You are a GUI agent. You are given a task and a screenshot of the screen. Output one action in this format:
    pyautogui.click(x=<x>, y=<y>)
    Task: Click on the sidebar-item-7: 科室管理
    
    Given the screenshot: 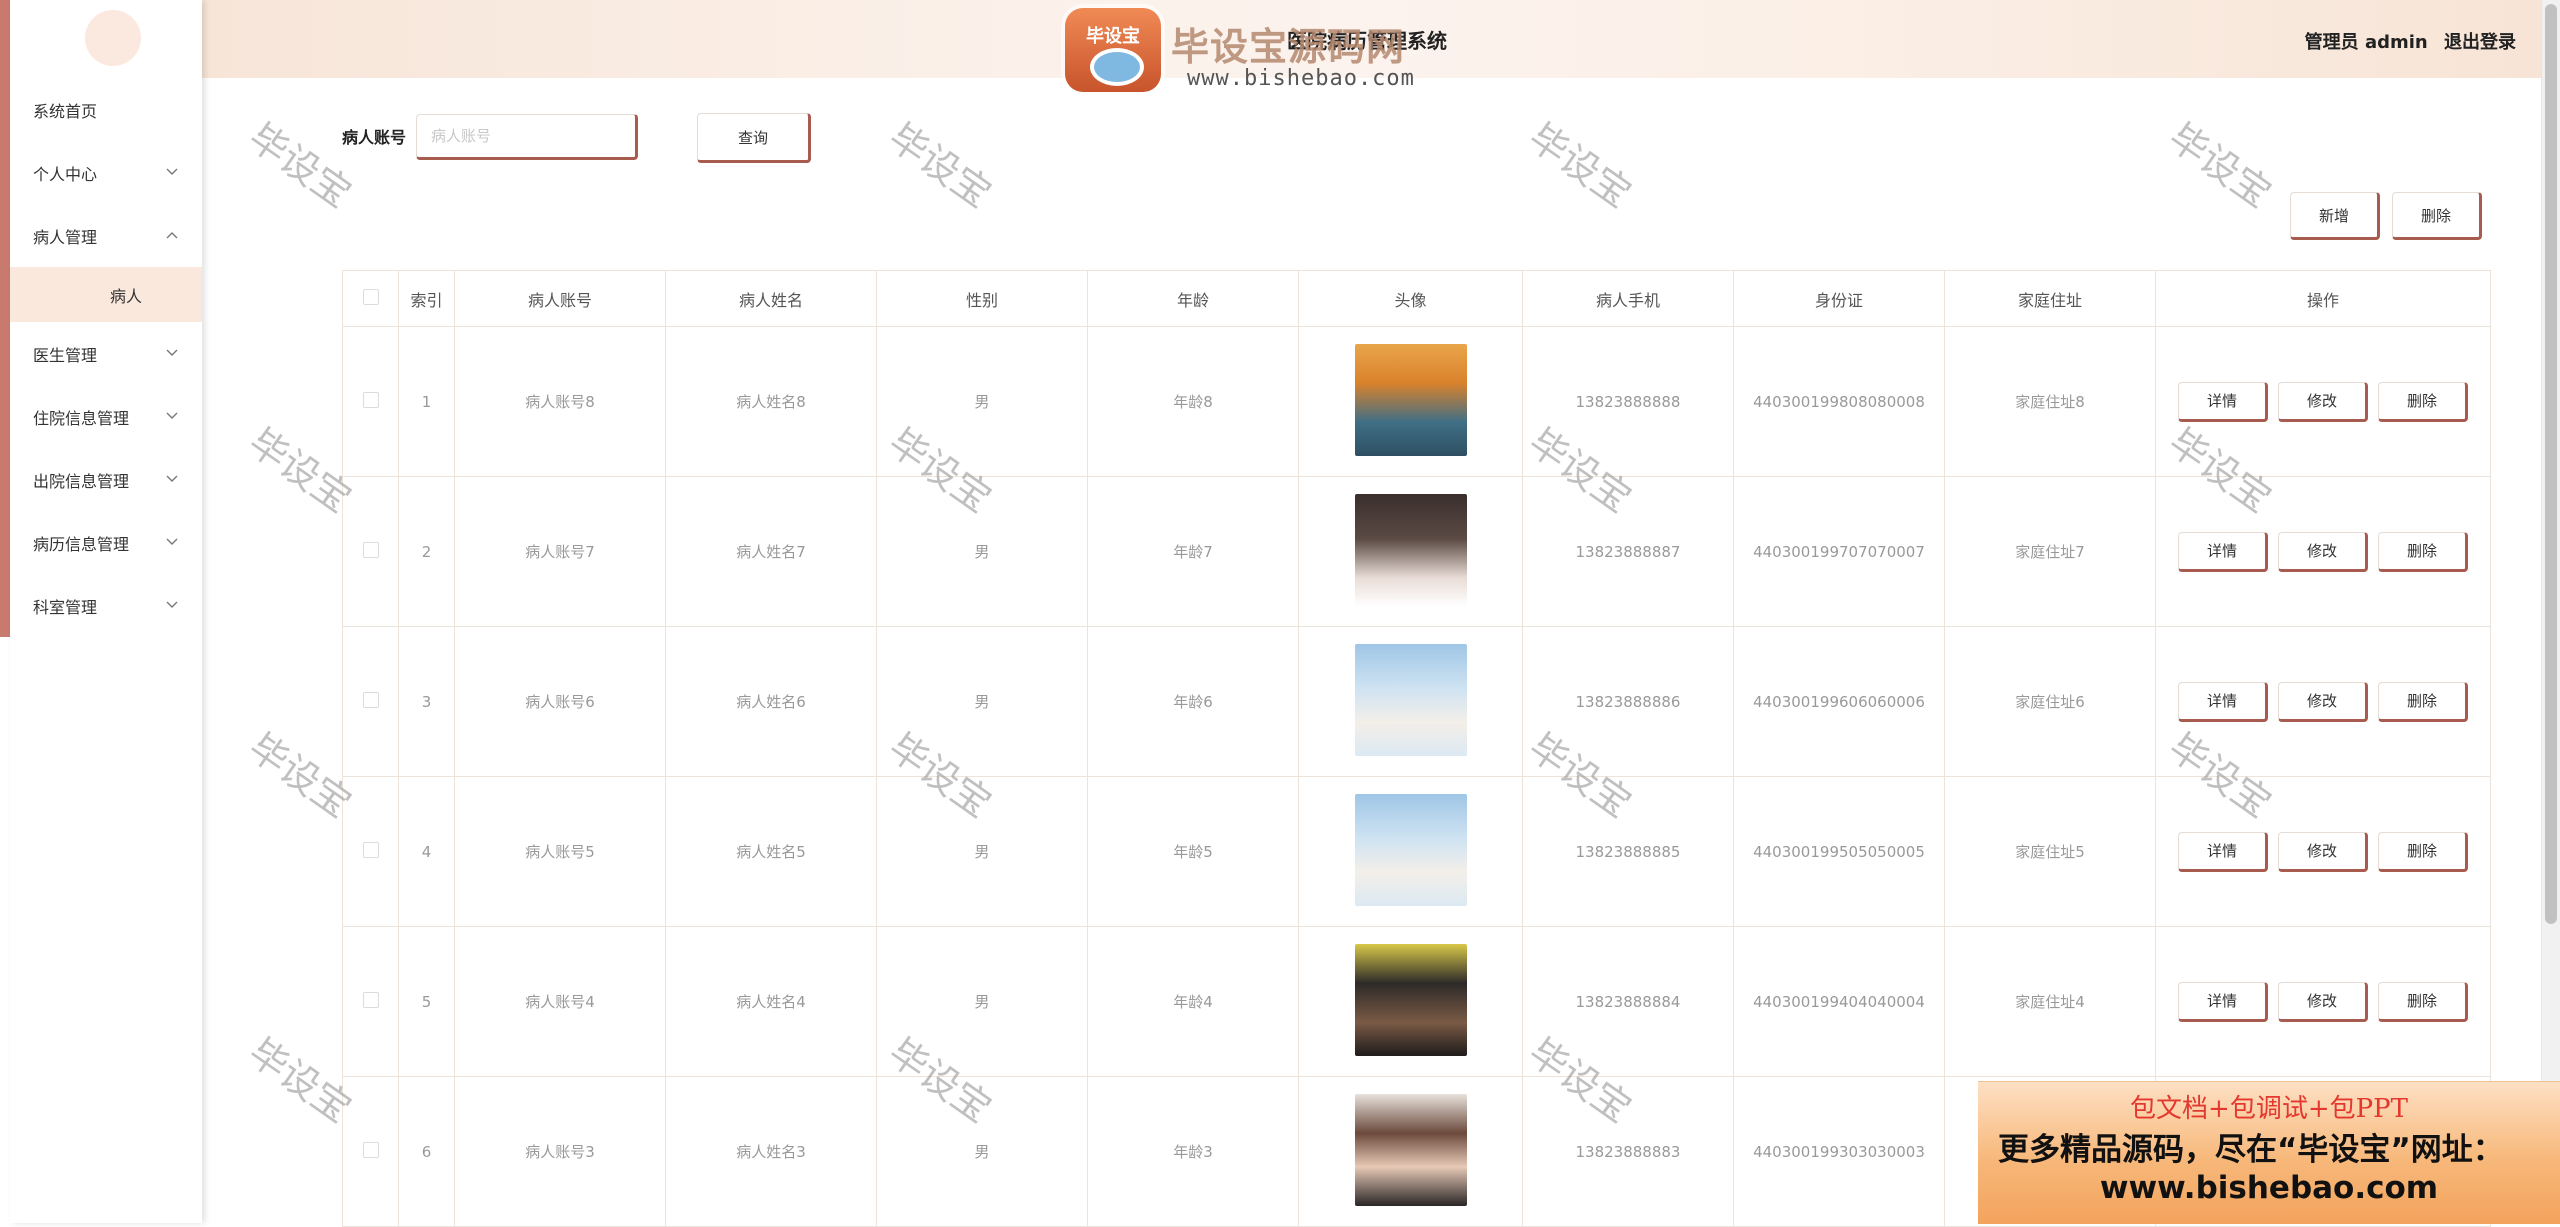 What is the action you would take?
    pyautogui.click(x=106, y=605)
    